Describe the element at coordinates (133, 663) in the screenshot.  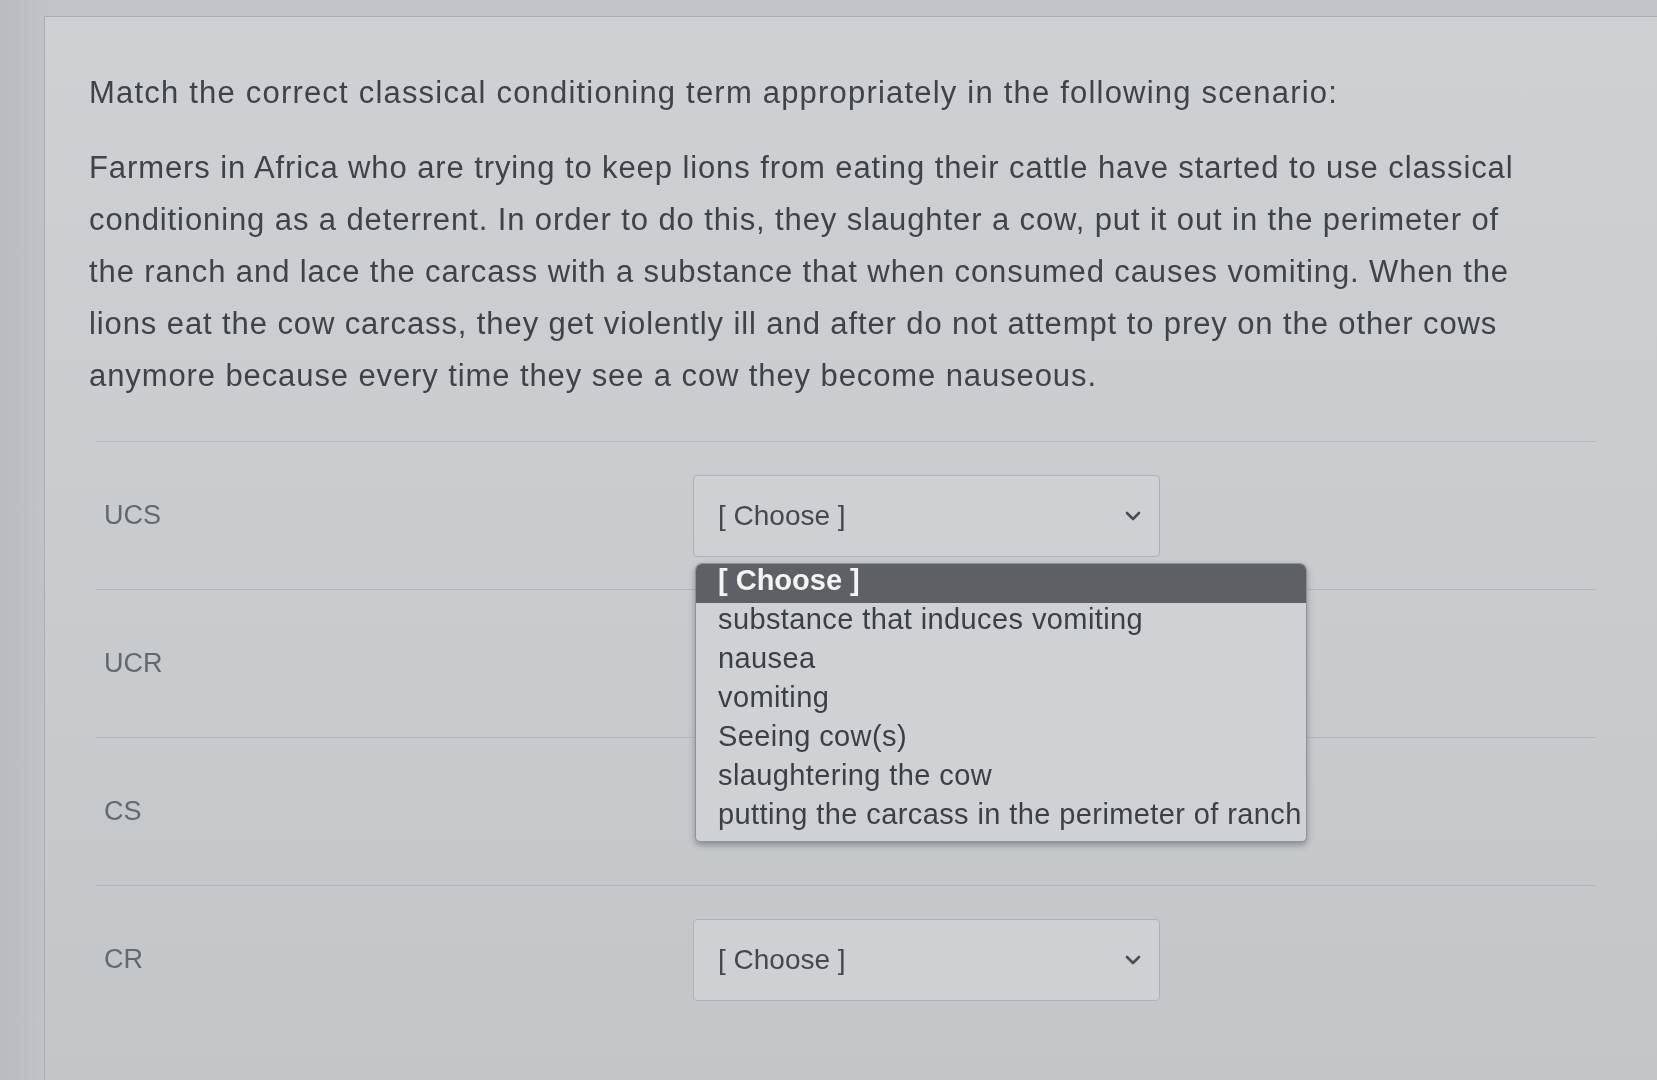
I see `term-label: UCR` at that location.